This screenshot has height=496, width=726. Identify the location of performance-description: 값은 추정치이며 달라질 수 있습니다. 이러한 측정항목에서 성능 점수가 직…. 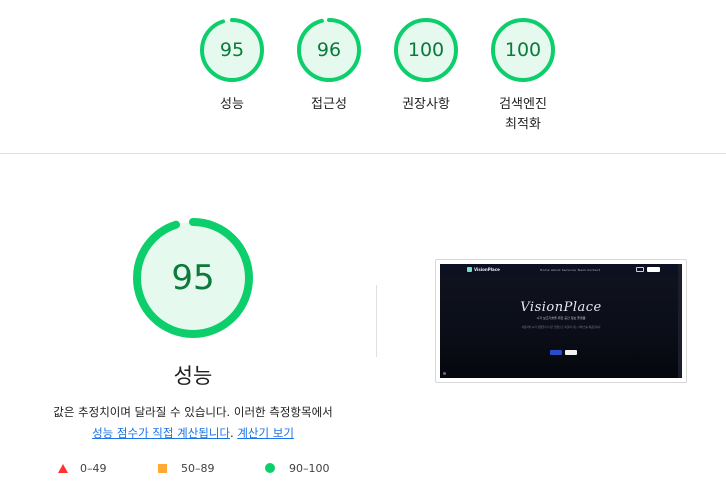
(193, 423).